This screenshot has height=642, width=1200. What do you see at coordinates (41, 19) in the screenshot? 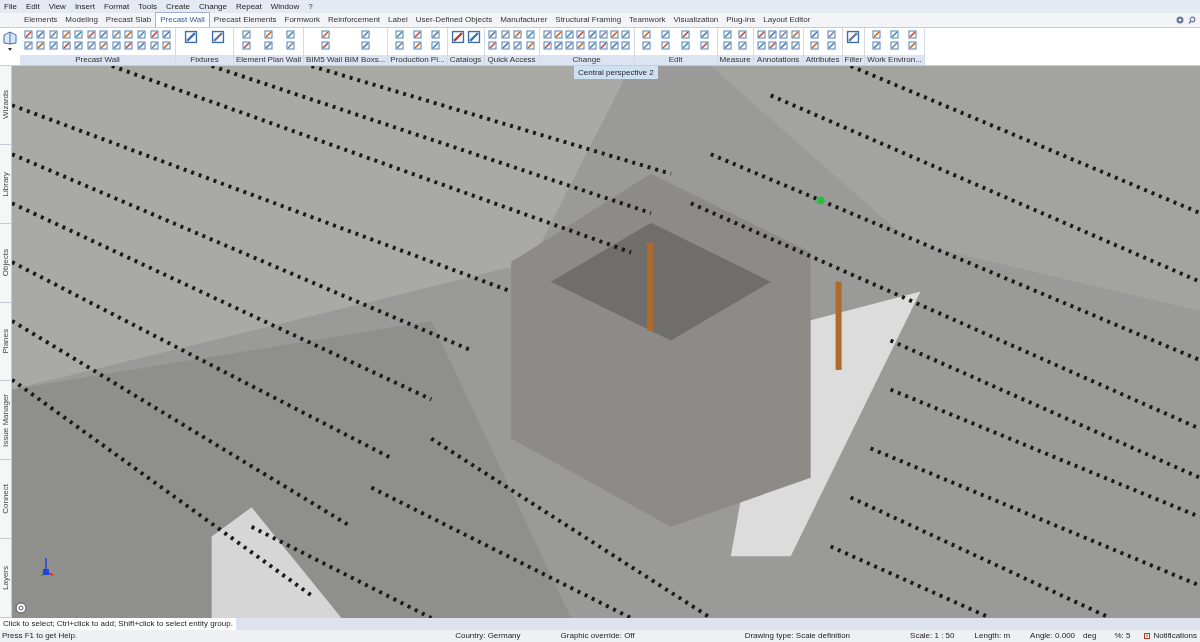
I see `ribbon-tab: Elements` at bounding box center [41, 19].